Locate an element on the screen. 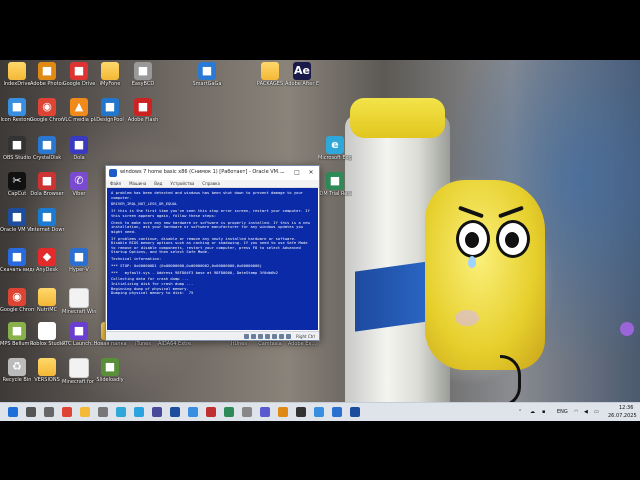  desktop-shortcut-label: Adobe After Effects 2022 is located at coordinates (302, 84).